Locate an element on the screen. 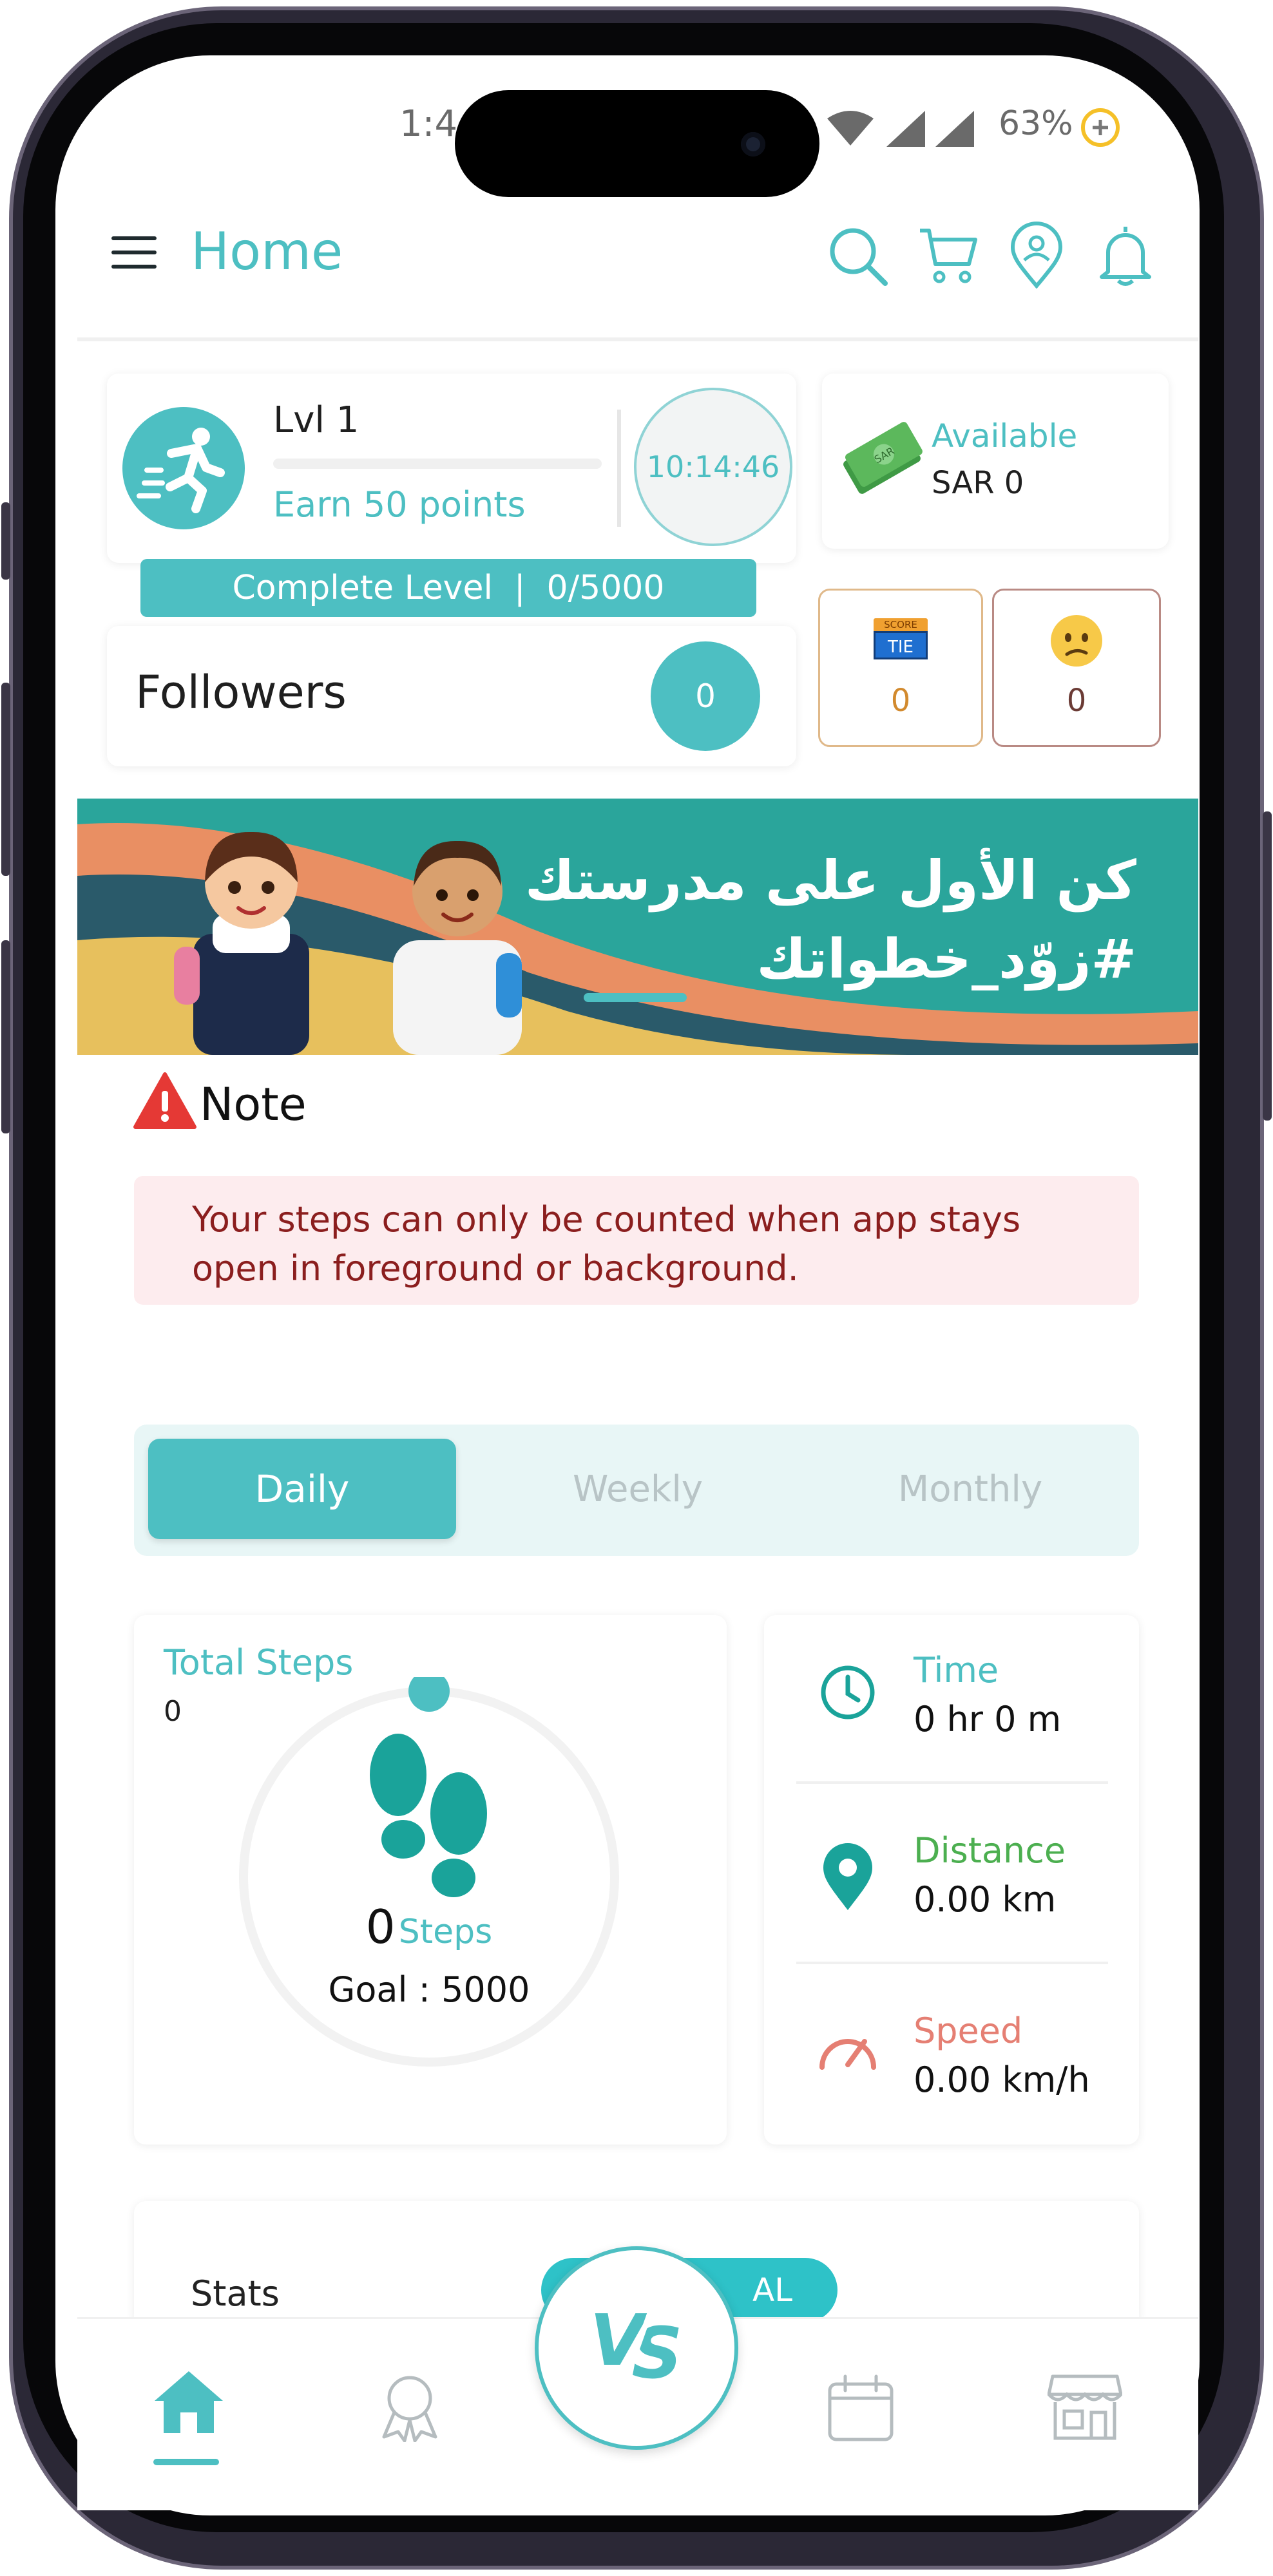 Image resolution: width=1273 pixels, height=2576 pixels. page-title: Home is located at coordinates (267, 251).